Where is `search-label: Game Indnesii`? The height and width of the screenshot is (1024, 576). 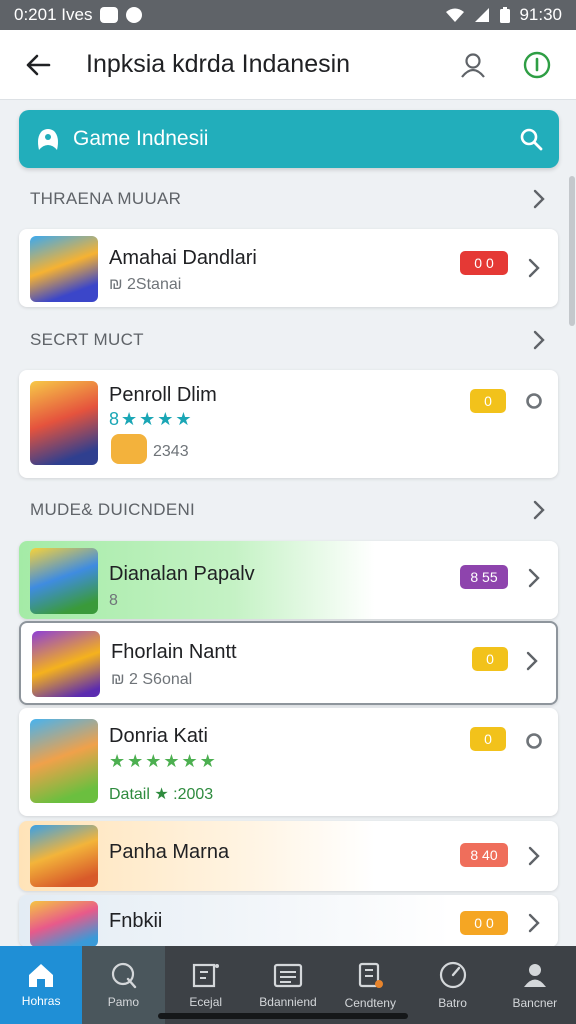
search-label: Game Indnesii is located at coordinates (141, 138).